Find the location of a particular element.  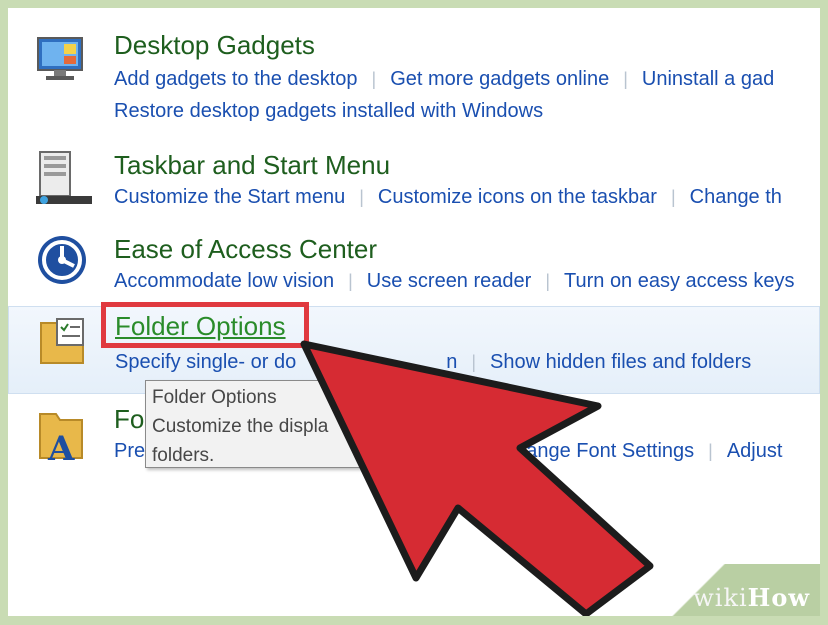

wikihow-watermark: wikiHow is located at coordinates (740, 590).